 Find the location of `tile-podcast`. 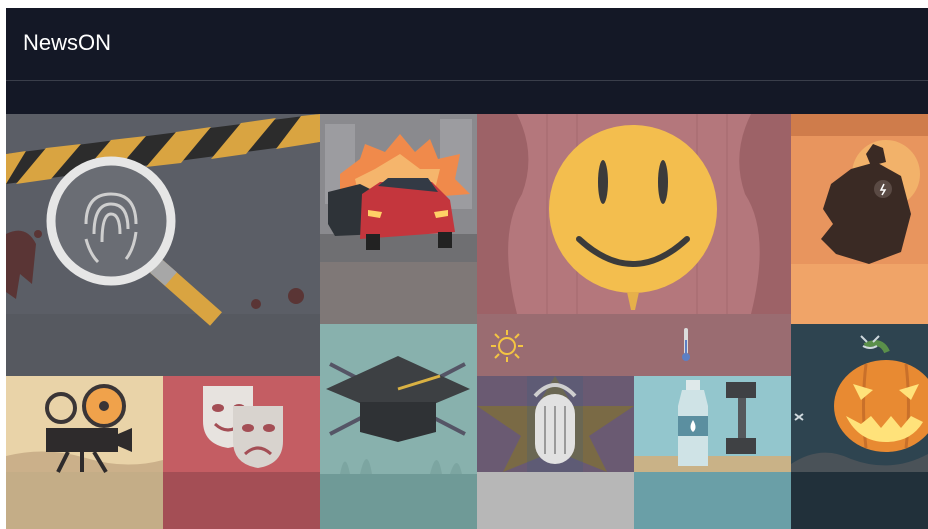

tile-podcast is located at coordinates (555, 452).